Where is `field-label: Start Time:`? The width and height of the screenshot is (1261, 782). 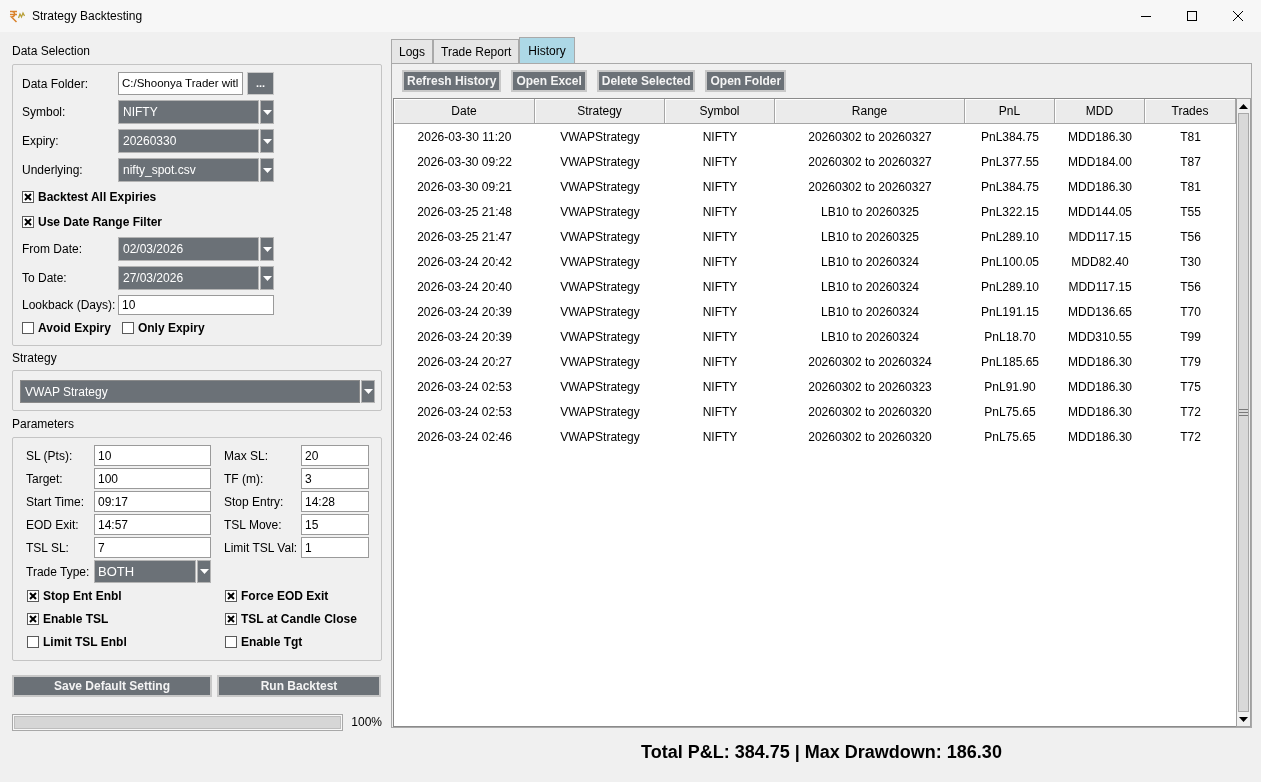
field-label: Start Time: is located at coordinates (55, 502).